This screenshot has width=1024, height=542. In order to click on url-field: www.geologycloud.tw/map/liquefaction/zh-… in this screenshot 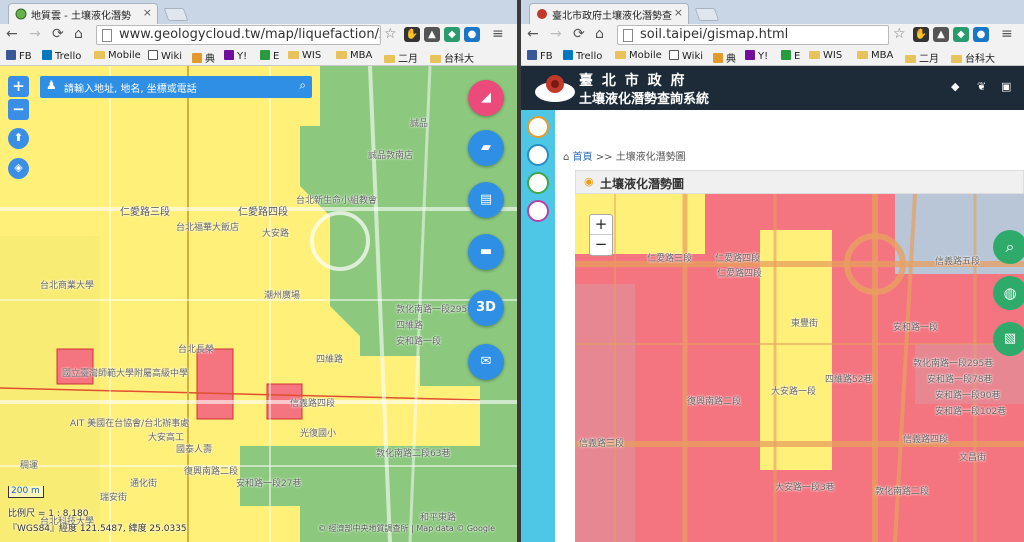, I will do `click(238, 35)`.